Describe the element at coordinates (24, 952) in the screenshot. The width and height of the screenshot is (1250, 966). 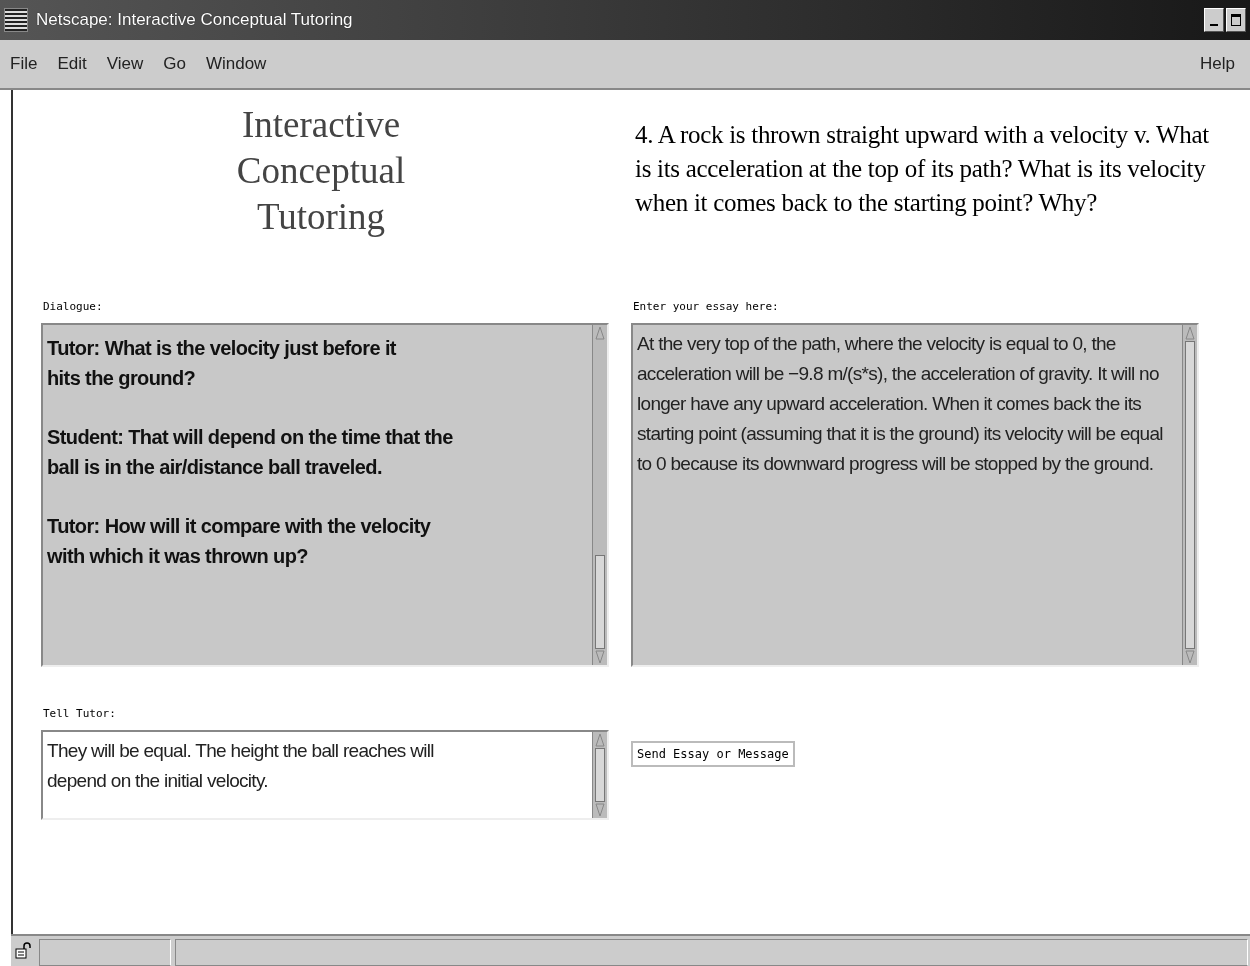
I see `lock-icon` at that location.